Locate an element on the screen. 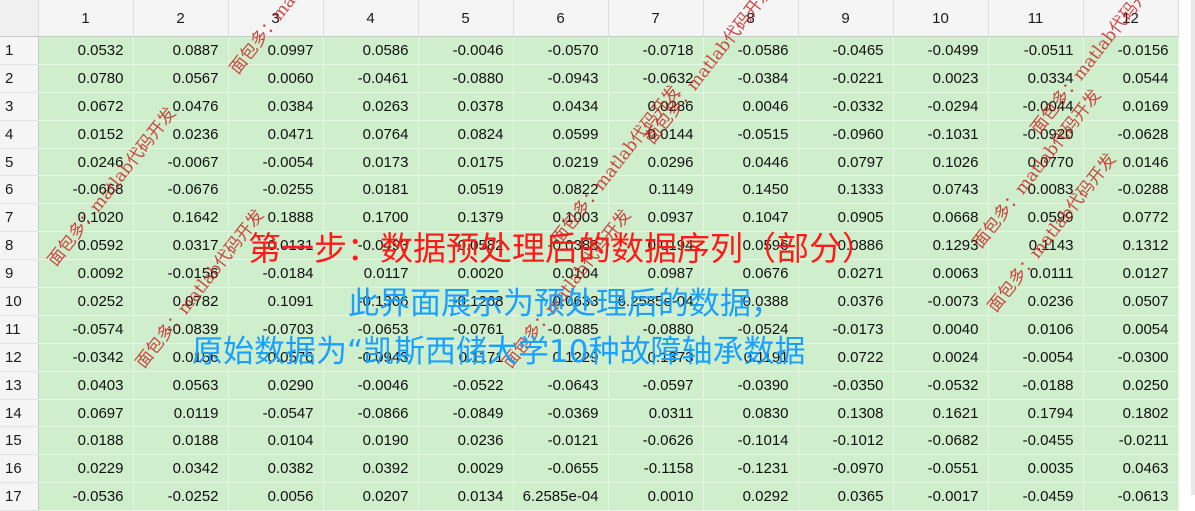 This screenshot has height=511, width=1195. column-header: 8 is located at coordinates (751, 18).